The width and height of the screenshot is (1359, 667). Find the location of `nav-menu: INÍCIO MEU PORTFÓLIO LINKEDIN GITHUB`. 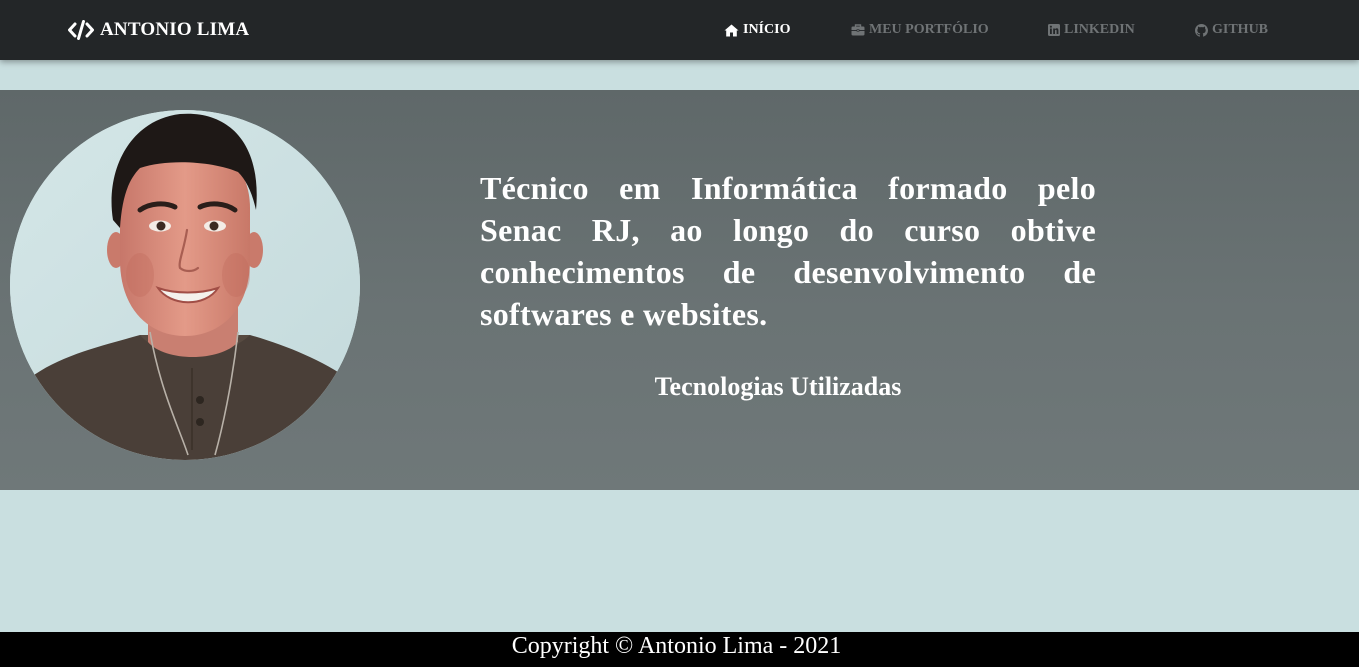

nav-menu: INÍCIO MEU PORTFÓLIO LINKEDIN GITHUB is located at coordinates (679, 30).